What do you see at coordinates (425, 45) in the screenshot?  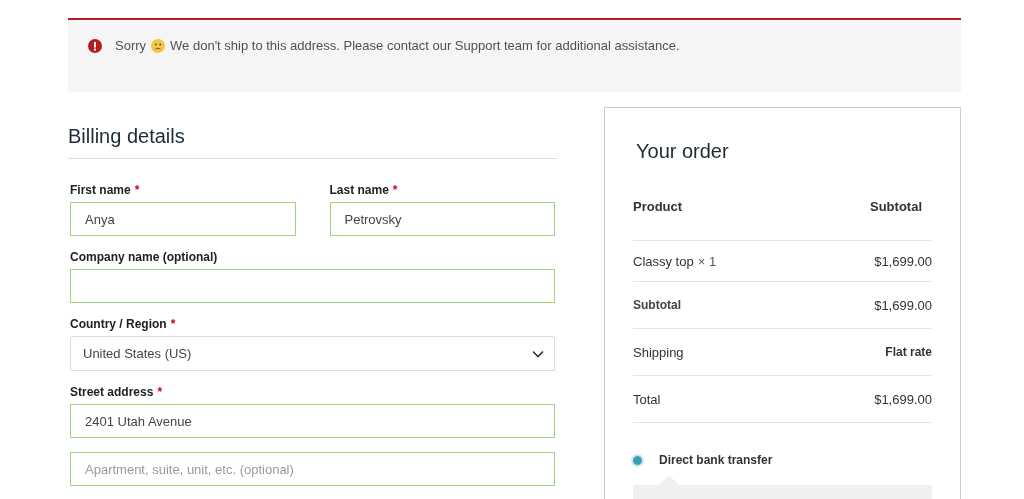 I see `notice-text: We don't ship to this address. Please contact our Support team for additional assistance.` at bounding box center [425, 45].